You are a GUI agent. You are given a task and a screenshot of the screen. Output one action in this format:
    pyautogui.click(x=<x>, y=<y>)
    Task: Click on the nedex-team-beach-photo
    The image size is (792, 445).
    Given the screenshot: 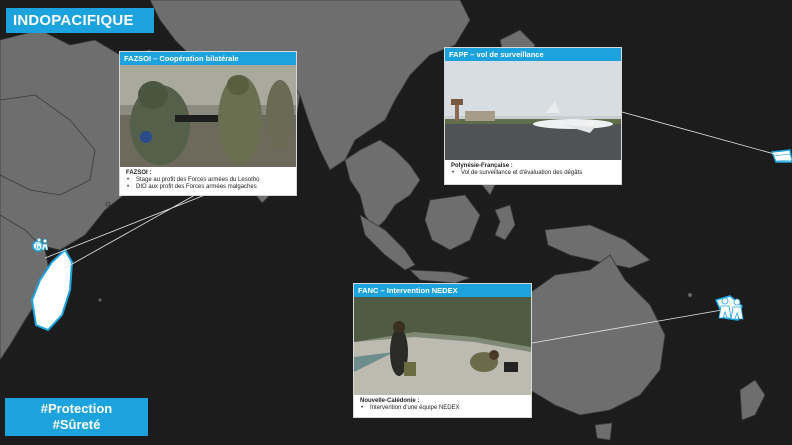 What is the action you would take?
    pyautogui.click(x=442, y=346)
    